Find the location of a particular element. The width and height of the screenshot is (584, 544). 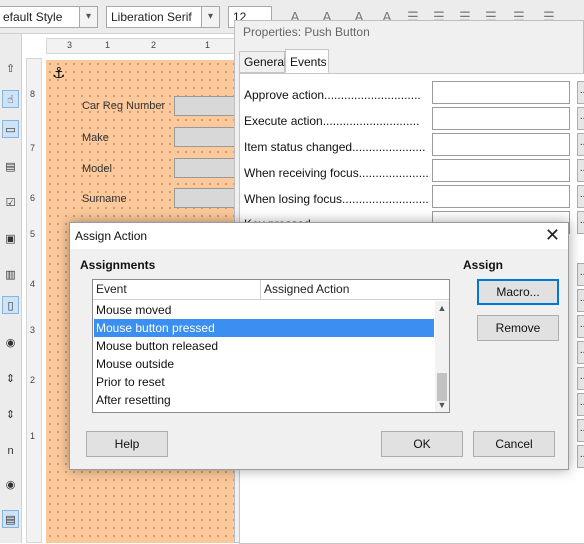

assign-heading: Assign is located at coordinates (483, 265).